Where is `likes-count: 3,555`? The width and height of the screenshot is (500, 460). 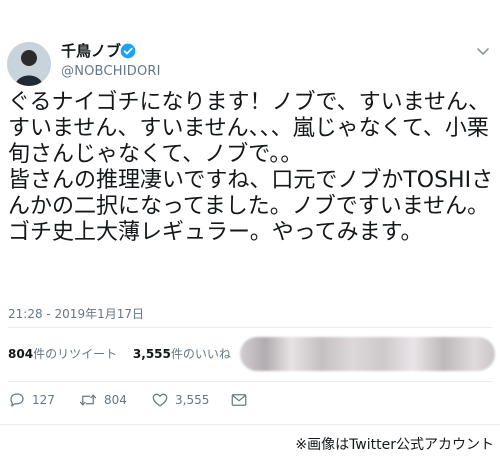
likes-count: 3,555 is located at coordinates (151, 354).